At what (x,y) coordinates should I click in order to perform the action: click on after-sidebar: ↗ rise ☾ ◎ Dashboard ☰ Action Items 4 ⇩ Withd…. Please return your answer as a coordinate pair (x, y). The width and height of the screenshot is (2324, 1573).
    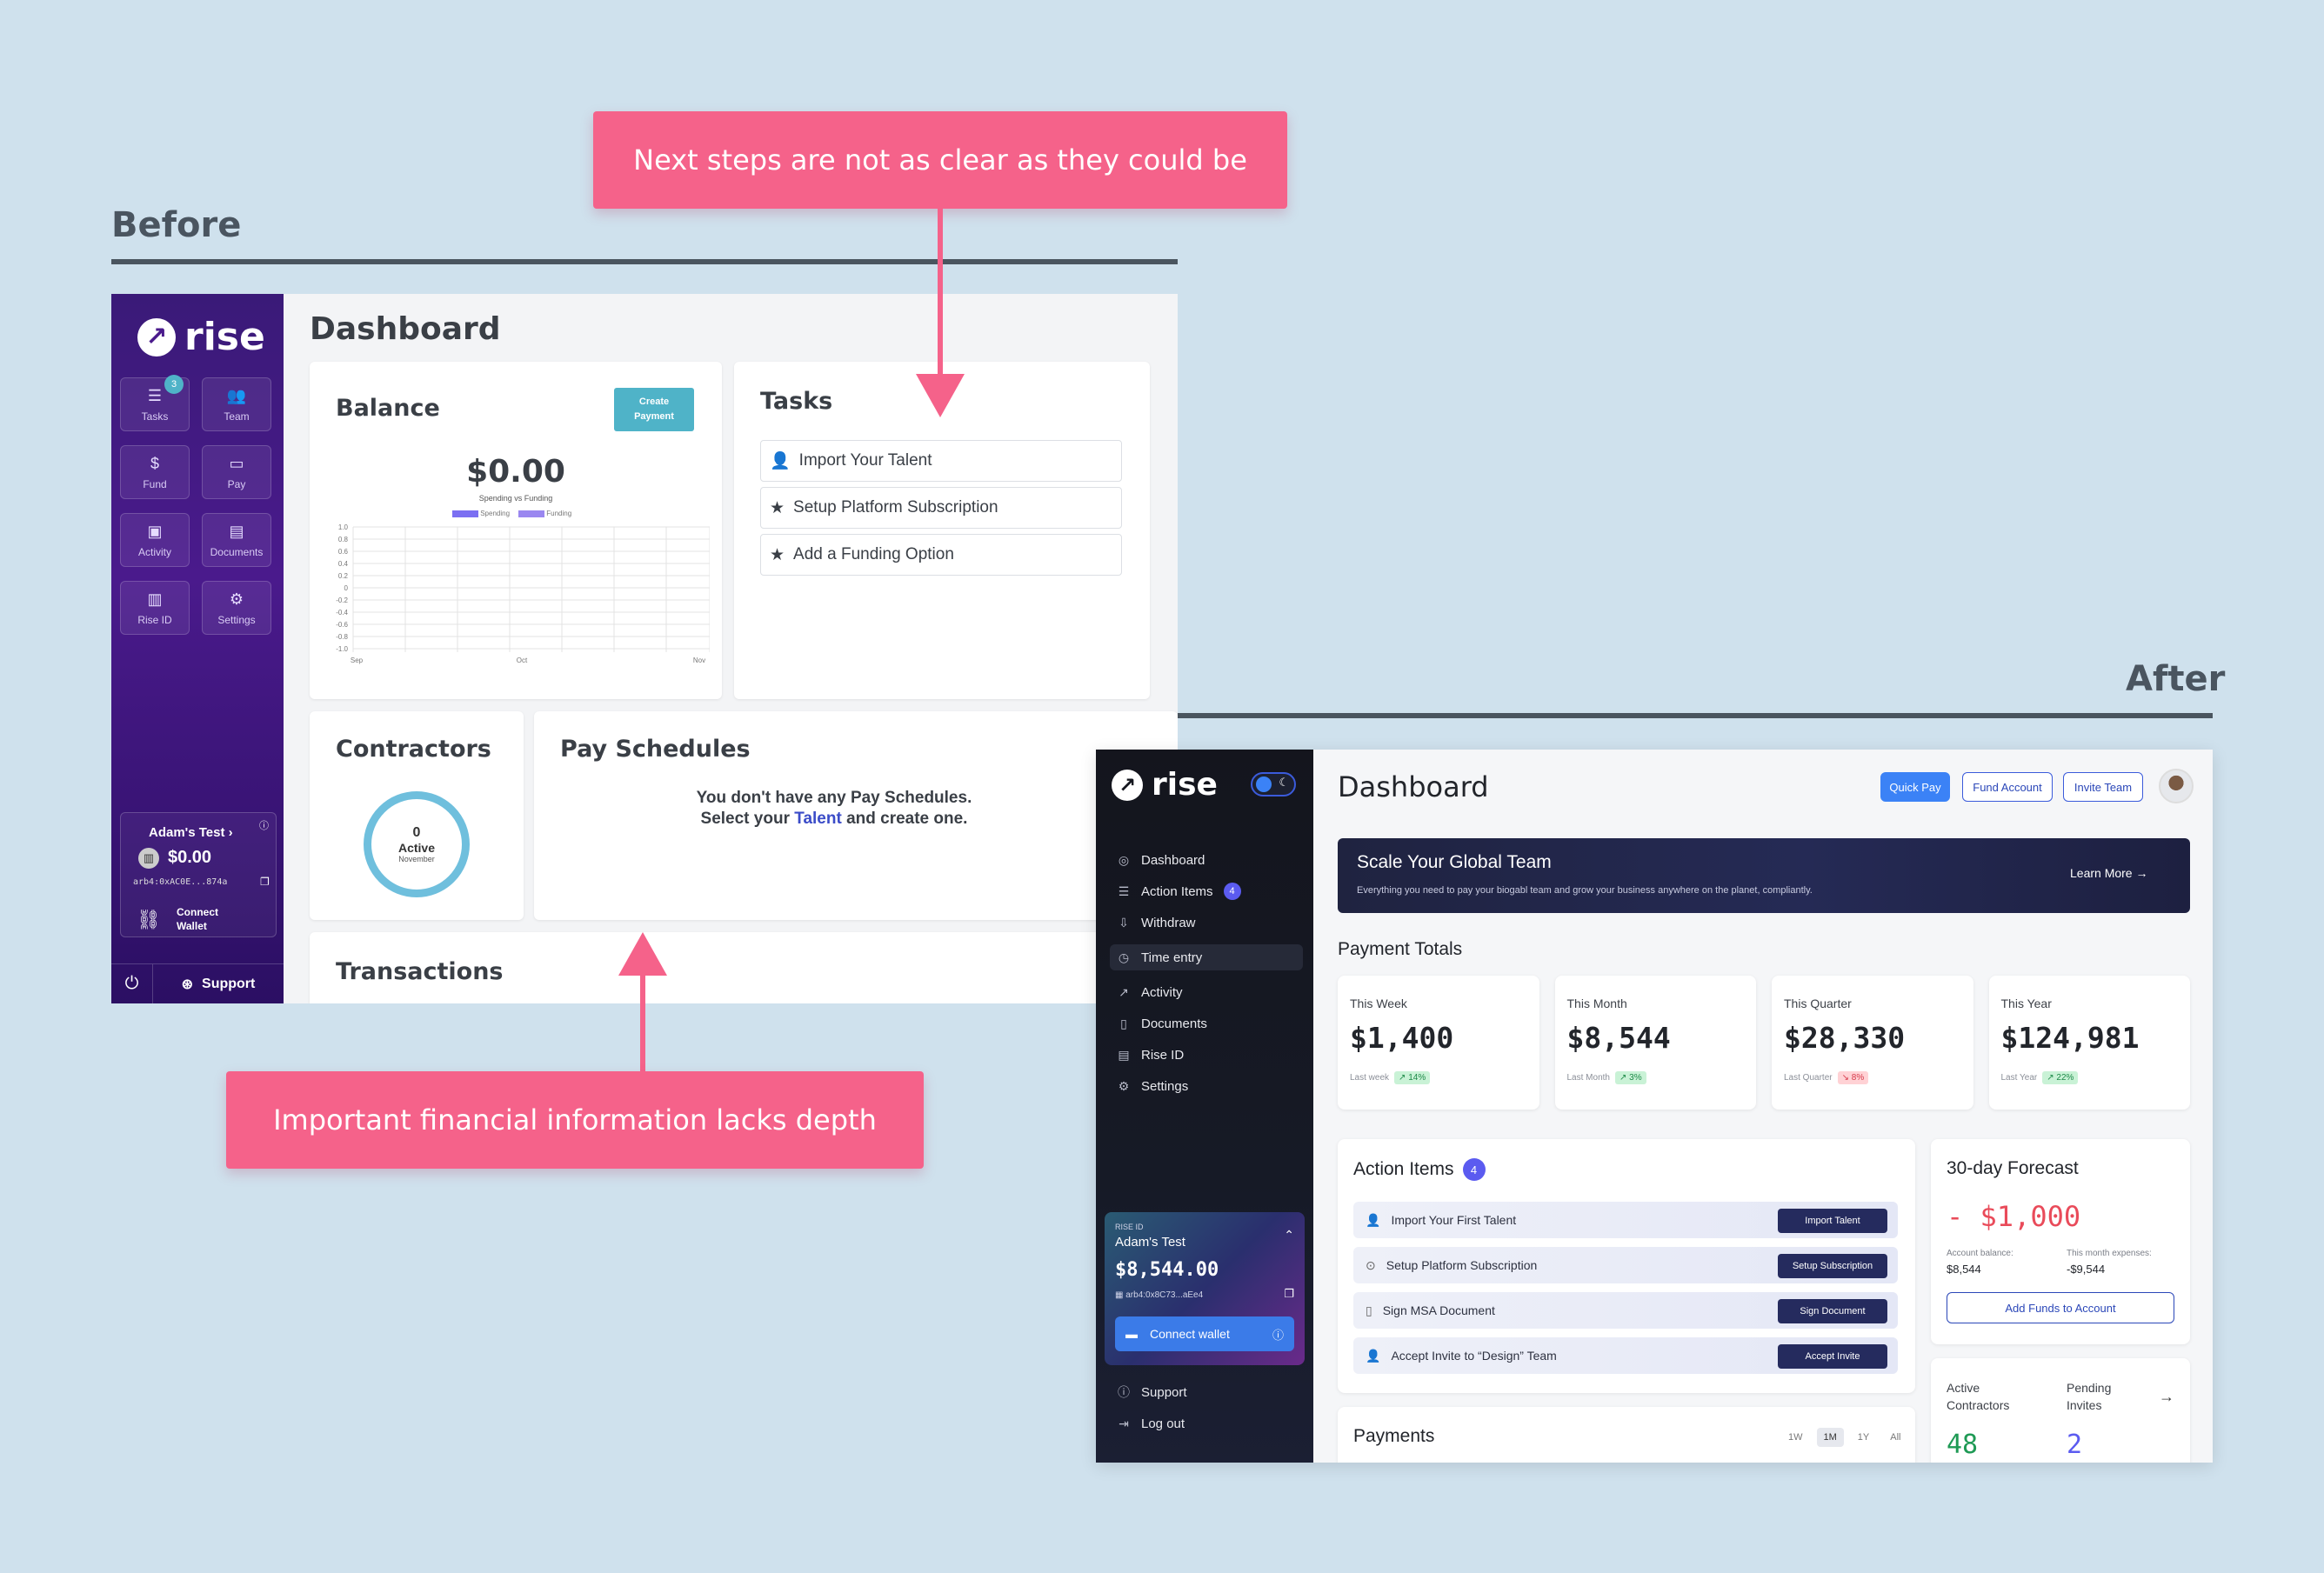
    Looking at the image, I should click on (1204, 1106).